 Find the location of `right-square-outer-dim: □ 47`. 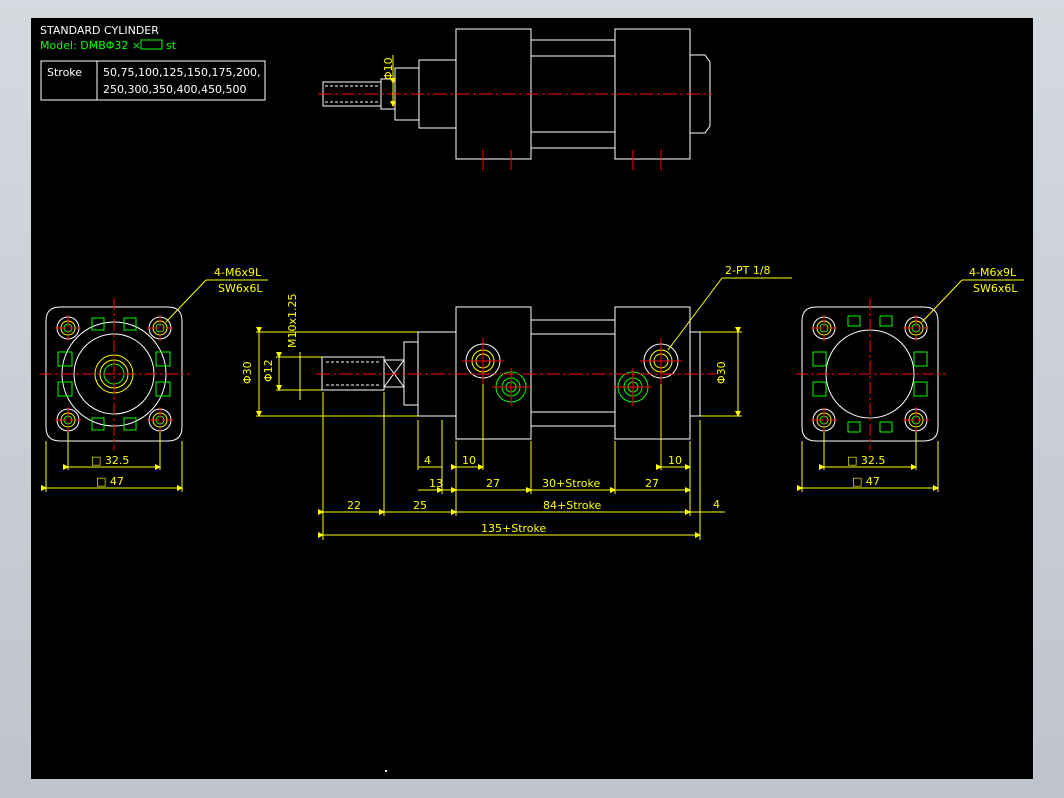

right-square-outer-dim: □ 47 is located at coordinates (866, 481).